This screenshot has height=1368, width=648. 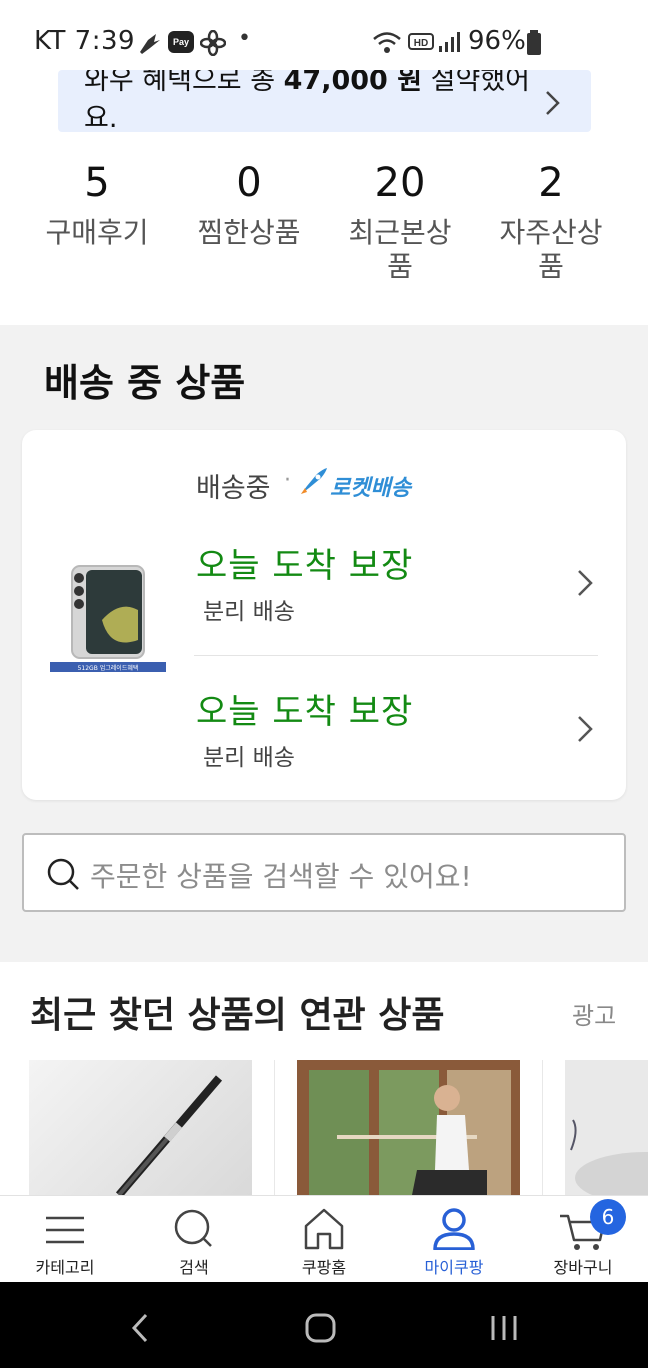 I want to click on bottom-nav: 카테고리 검색 쿠팡홈 마이쿠팡 장바구니, so click(x=324, y=1238).